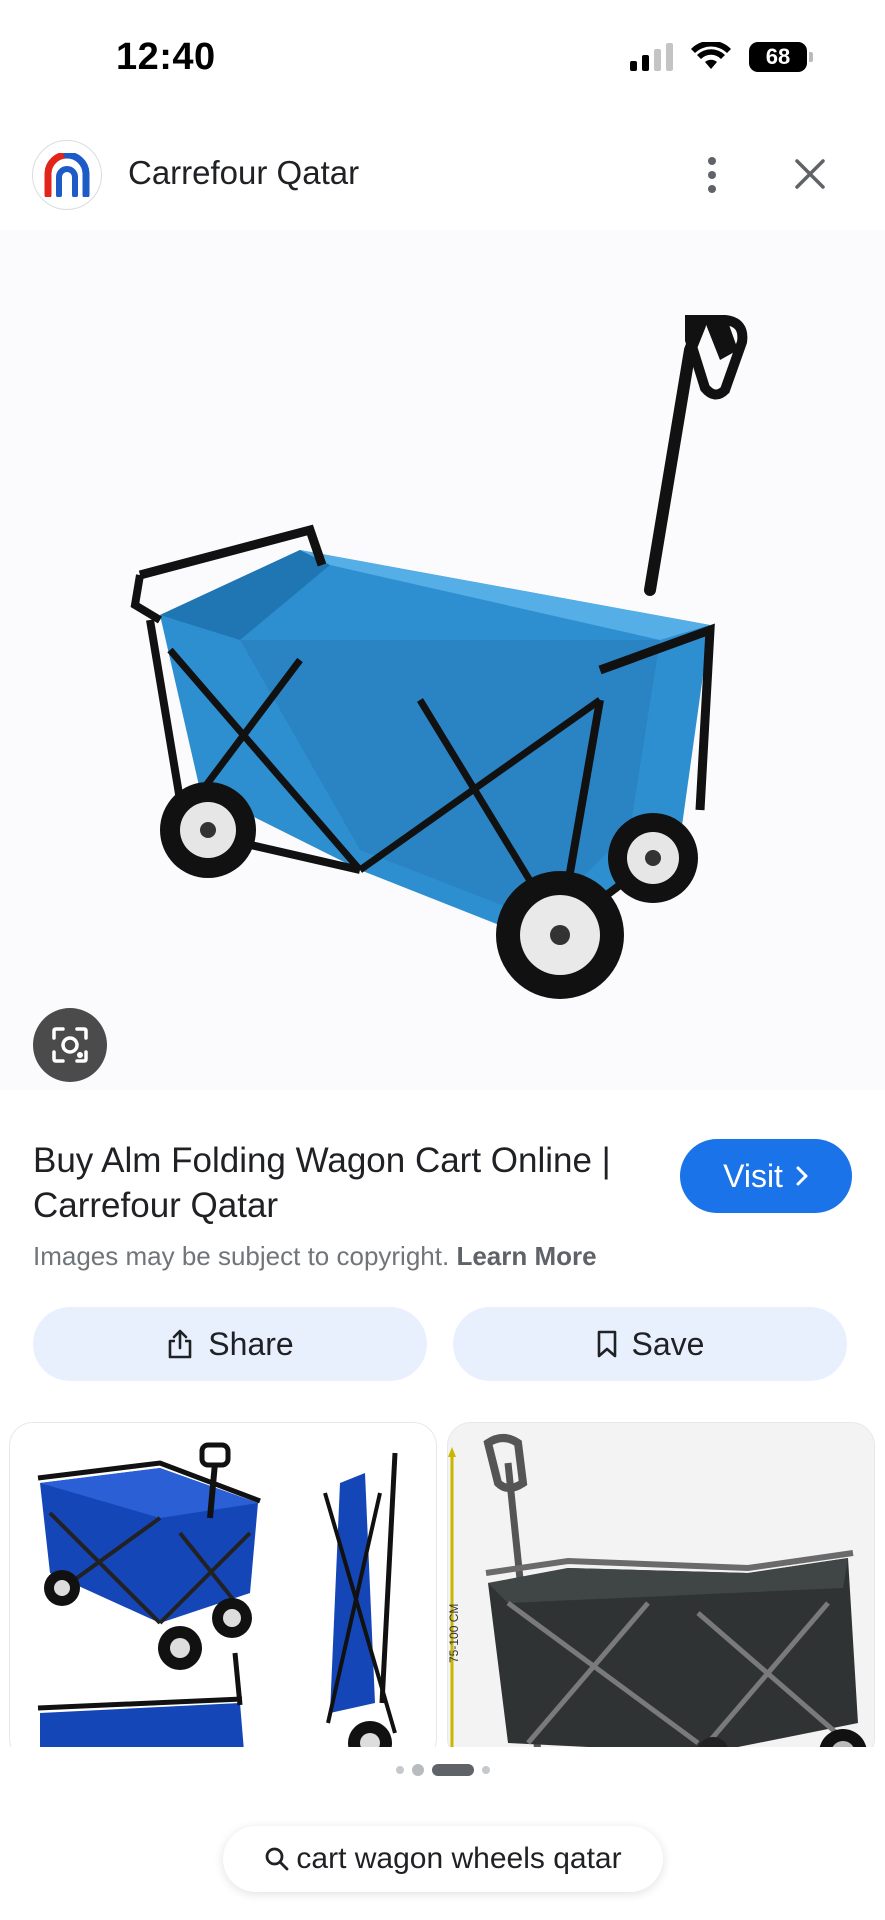  Describe the element at coordinates (442, 60) in the screenshot. I see `status-bar: 12:40 68` at that location.